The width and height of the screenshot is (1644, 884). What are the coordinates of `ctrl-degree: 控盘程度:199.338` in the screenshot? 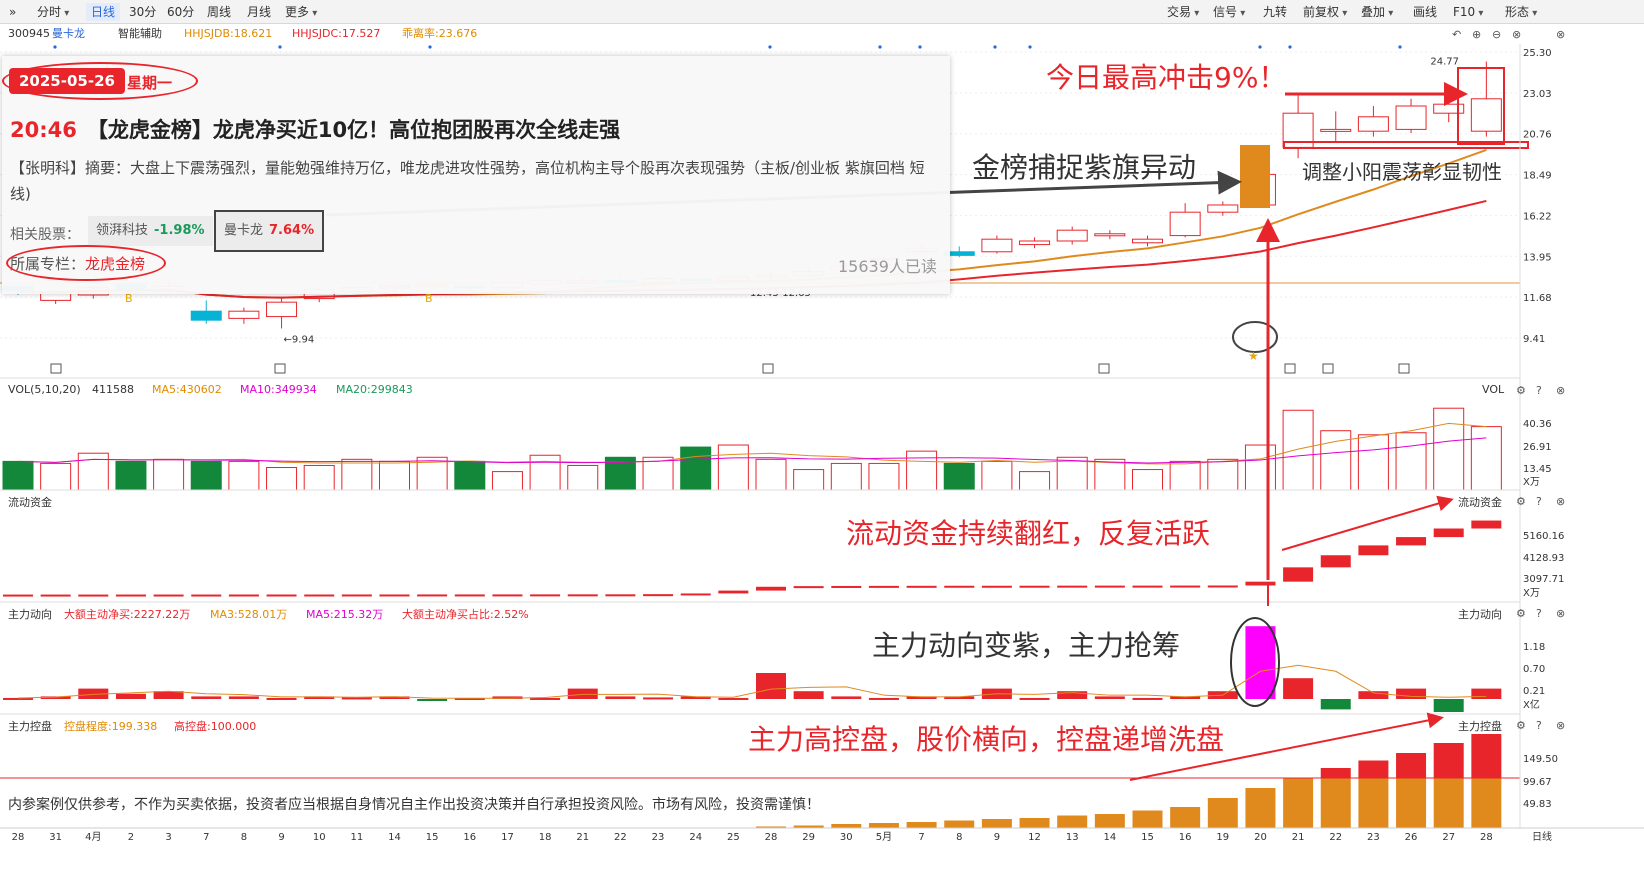 It's located at (111, 726).